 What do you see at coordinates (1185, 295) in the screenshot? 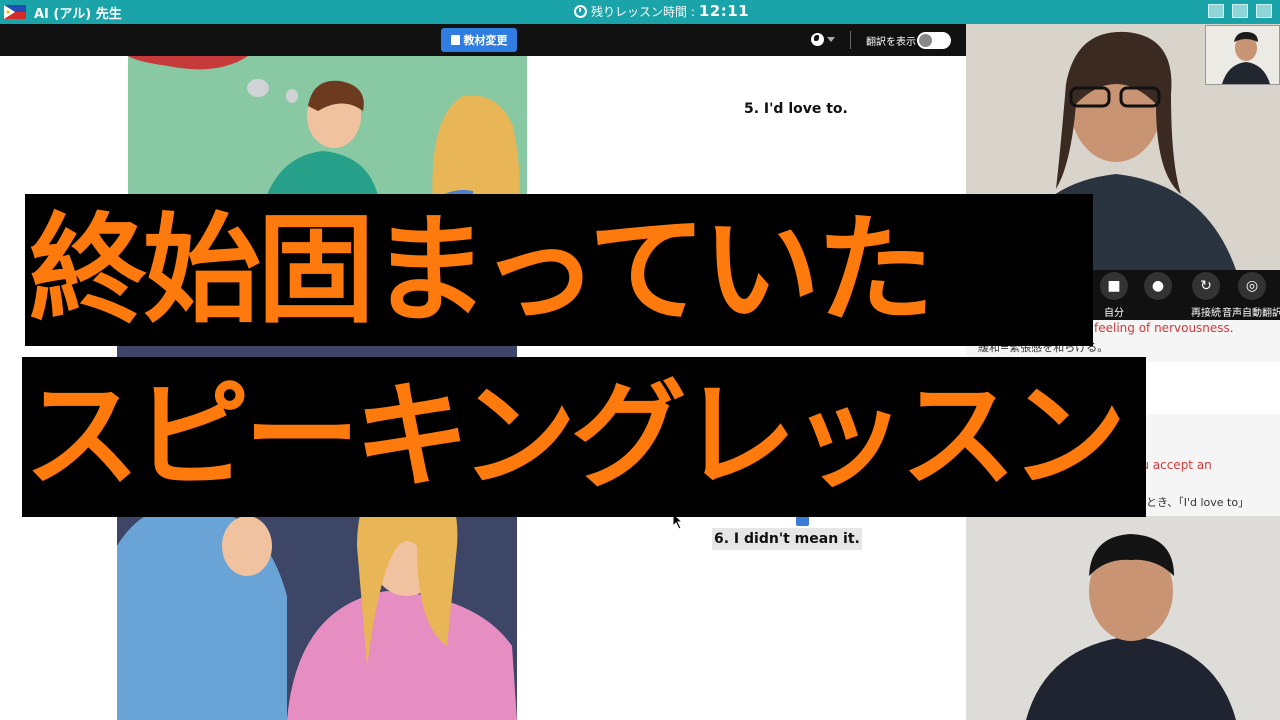
I see `video-controls: ■ 自分 ● ↻ 再接続 ◎ 音声自動翻訳` at bounding box center [1185, 295].